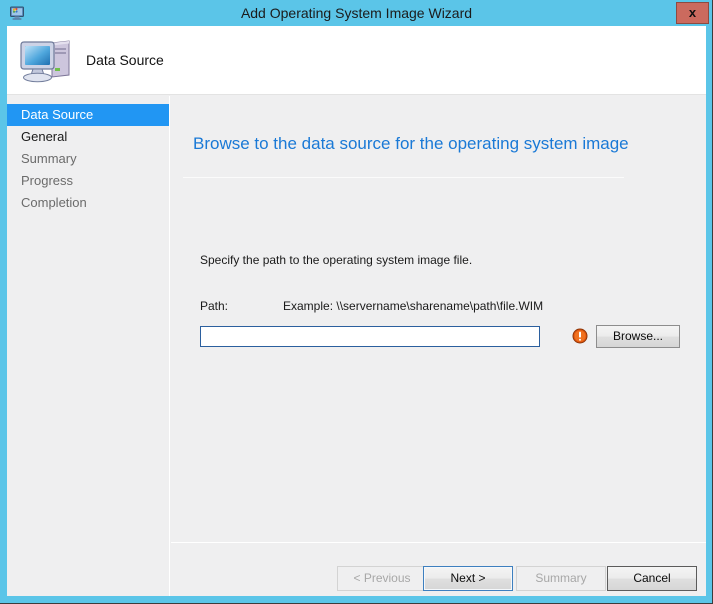 This screenshot has height=604, width=713. Describe the element at coordinates (49, 158) in the screenshot. I see `sidebar-item-label: Summary` at that location.